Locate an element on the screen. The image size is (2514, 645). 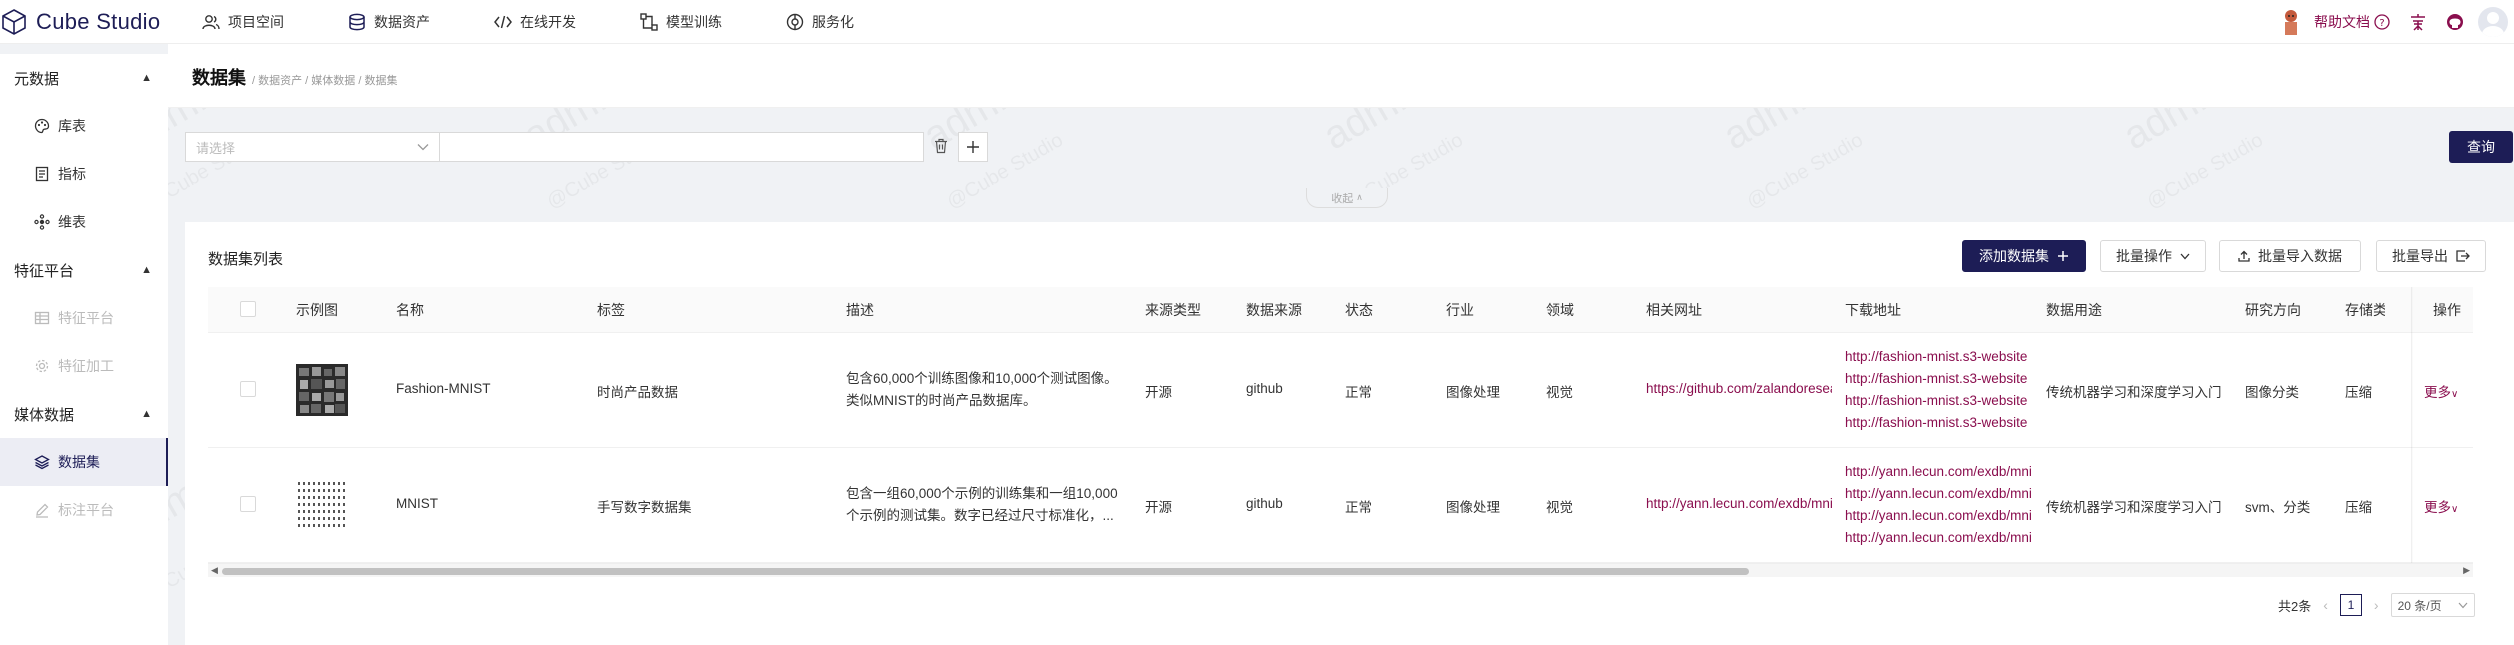
research-direction: svm、分类 is located at coordinates (2278, 507).